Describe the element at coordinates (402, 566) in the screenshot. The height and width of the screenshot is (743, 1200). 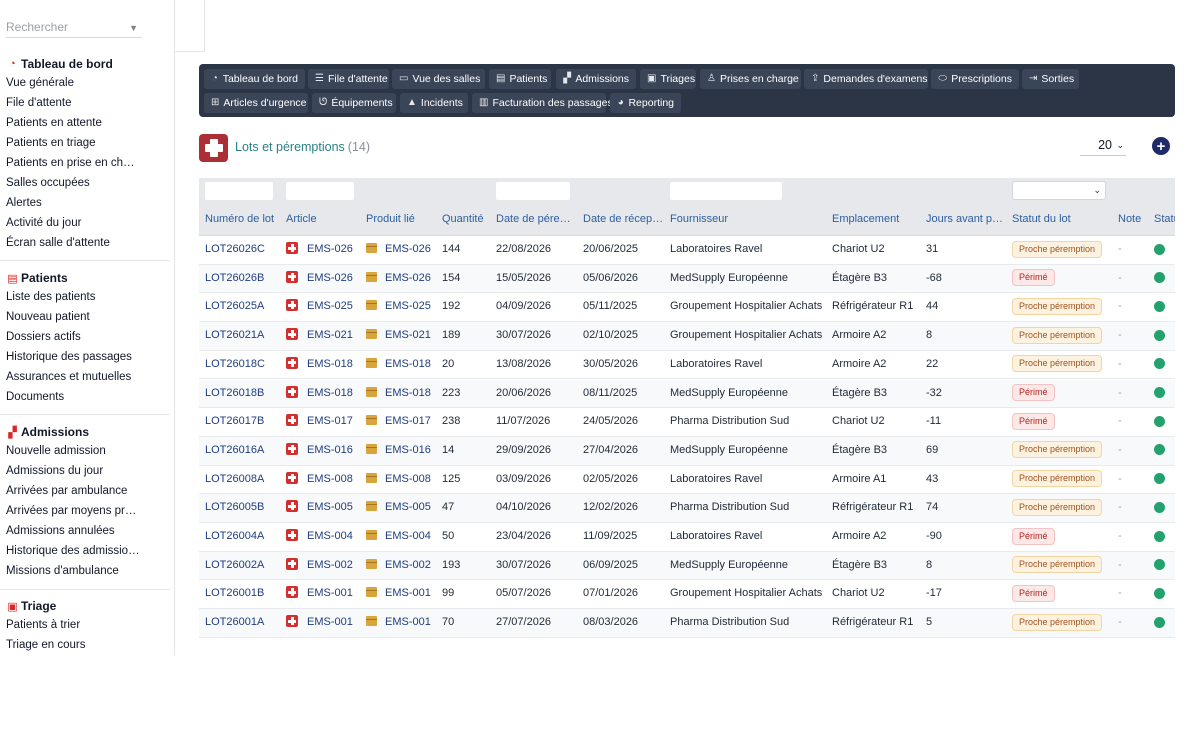
I see `product-link: EMS-002` at that location.